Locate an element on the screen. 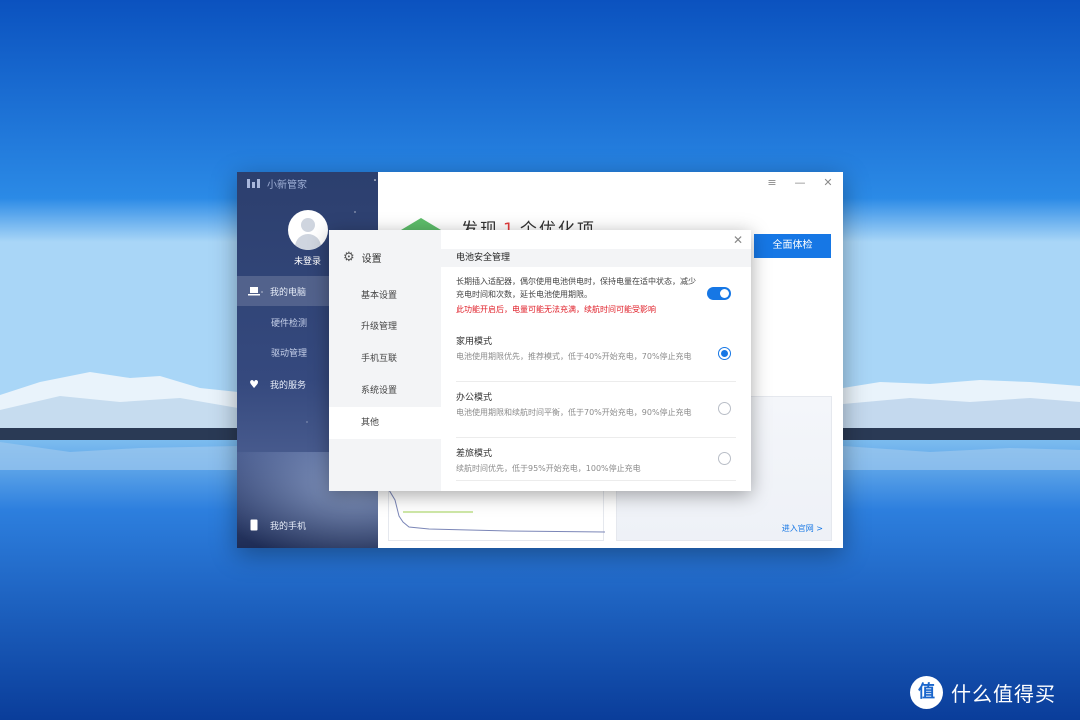  sidebar-item-my-phone: 我的手机 is located at coordinates (307, 525).